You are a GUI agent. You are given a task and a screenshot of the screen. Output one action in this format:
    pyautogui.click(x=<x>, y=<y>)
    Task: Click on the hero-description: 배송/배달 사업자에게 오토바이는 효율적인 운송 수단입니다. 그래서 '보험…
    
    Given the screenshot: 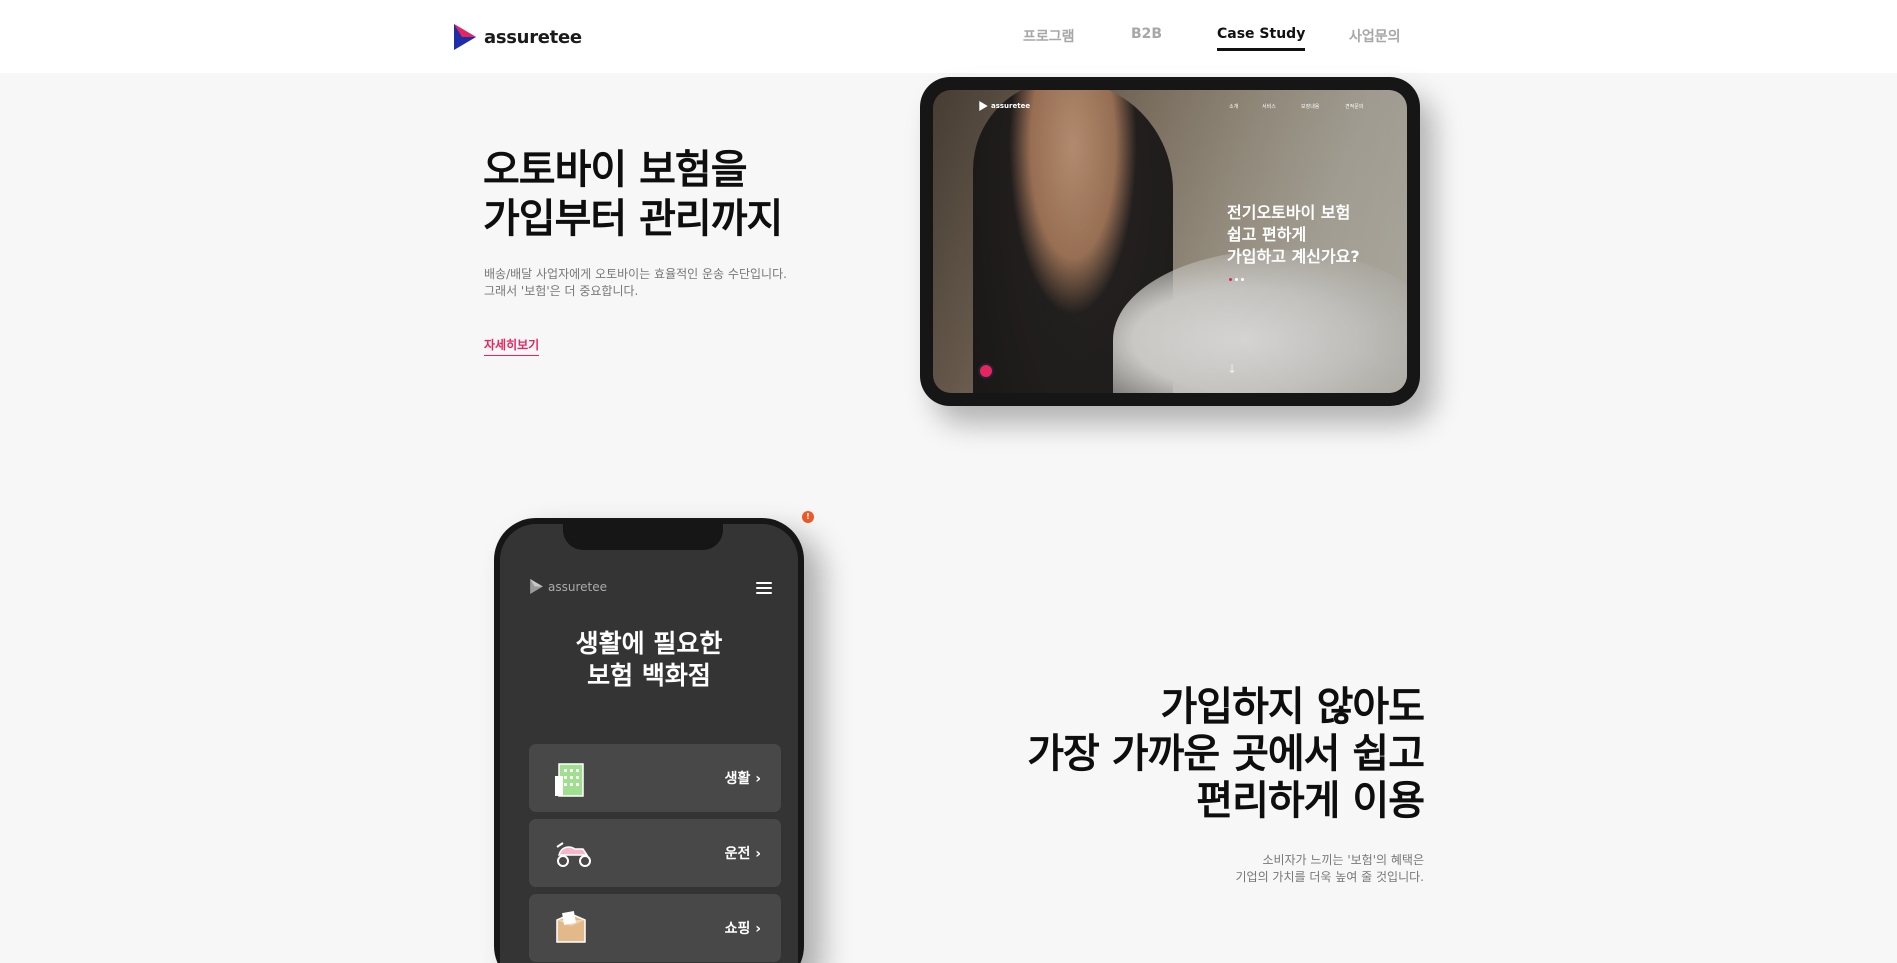 What is the action you would take?
    pyautogui.click(x=635, y=283)
    